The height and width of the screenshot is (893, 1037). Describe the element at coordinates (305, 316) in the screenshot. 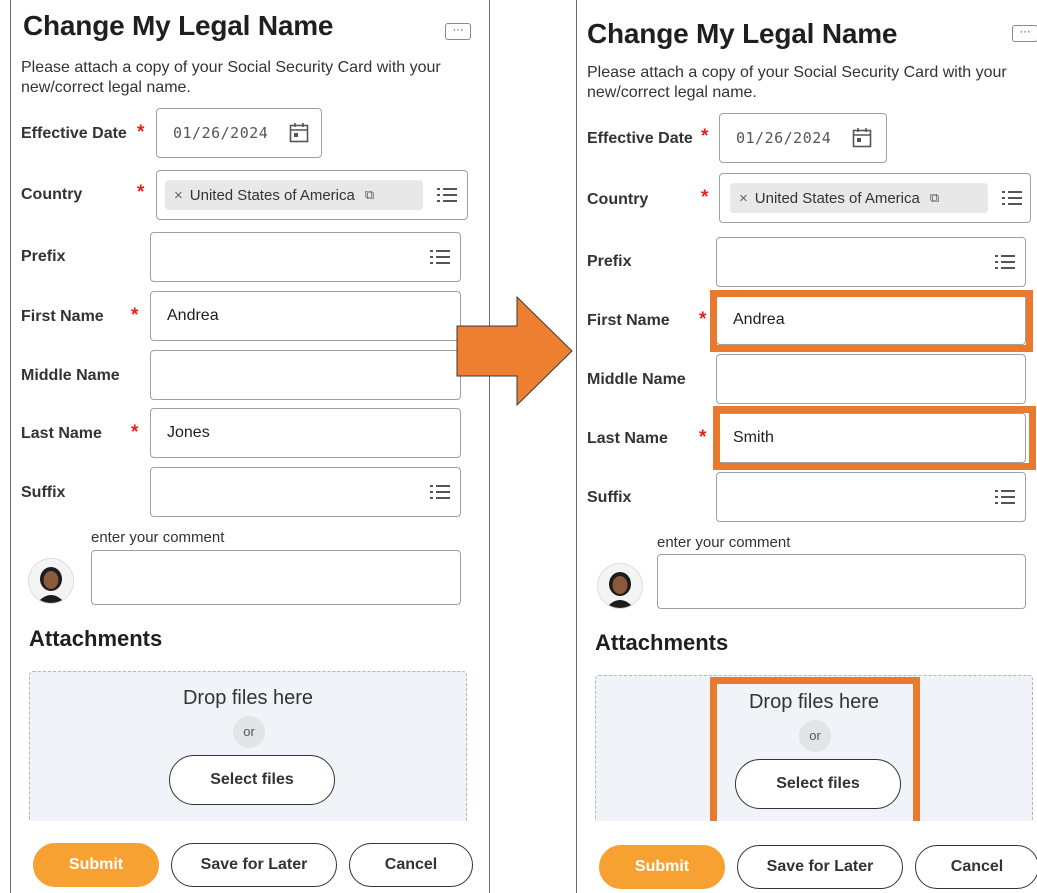

I see `first-name-input: Andrea` at that location.